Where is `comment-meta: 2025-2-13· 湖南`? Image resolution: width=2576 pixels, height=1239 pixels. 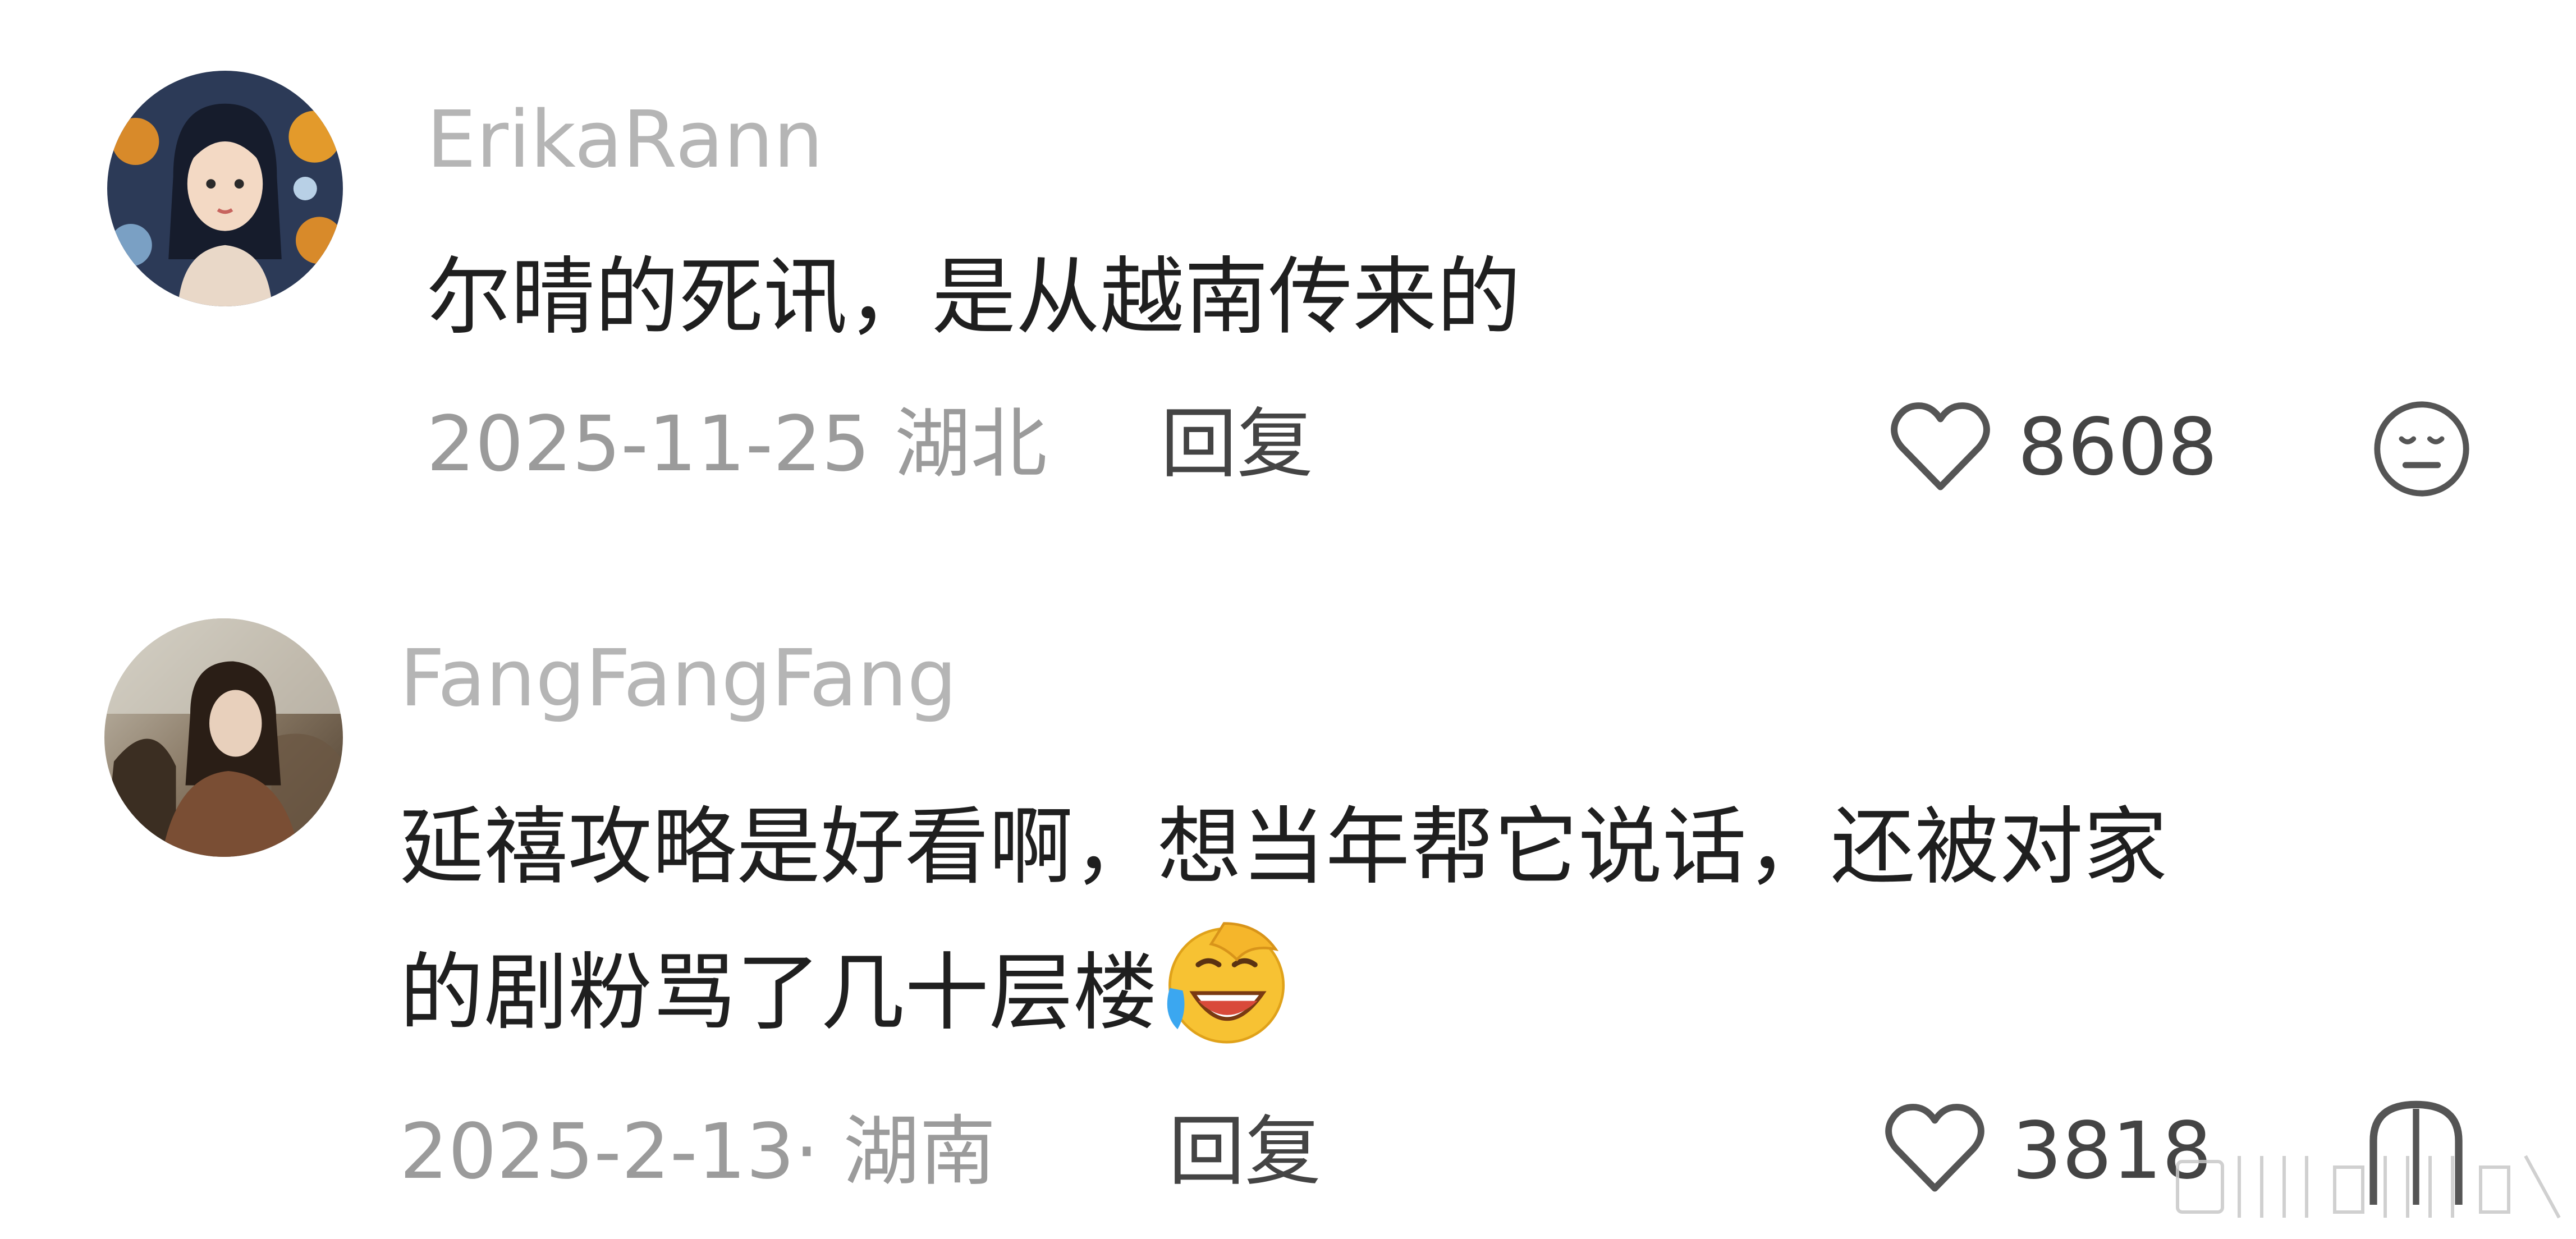 comment-meta: 2025-2-13· 湖南 is located at coordinates (698, 1152).